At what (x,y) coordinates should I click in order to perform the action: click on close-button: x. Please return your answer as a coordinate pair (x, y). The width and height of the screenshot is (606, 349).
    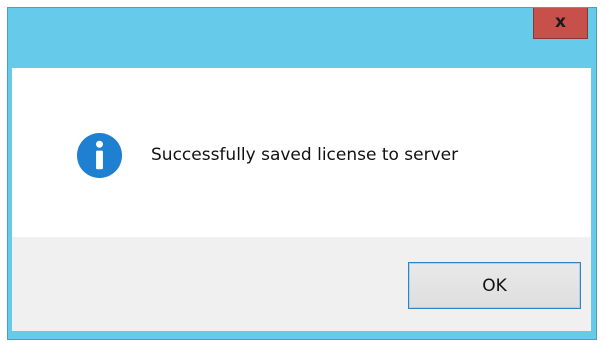
    Looking at the image, I should click on (560, 23).